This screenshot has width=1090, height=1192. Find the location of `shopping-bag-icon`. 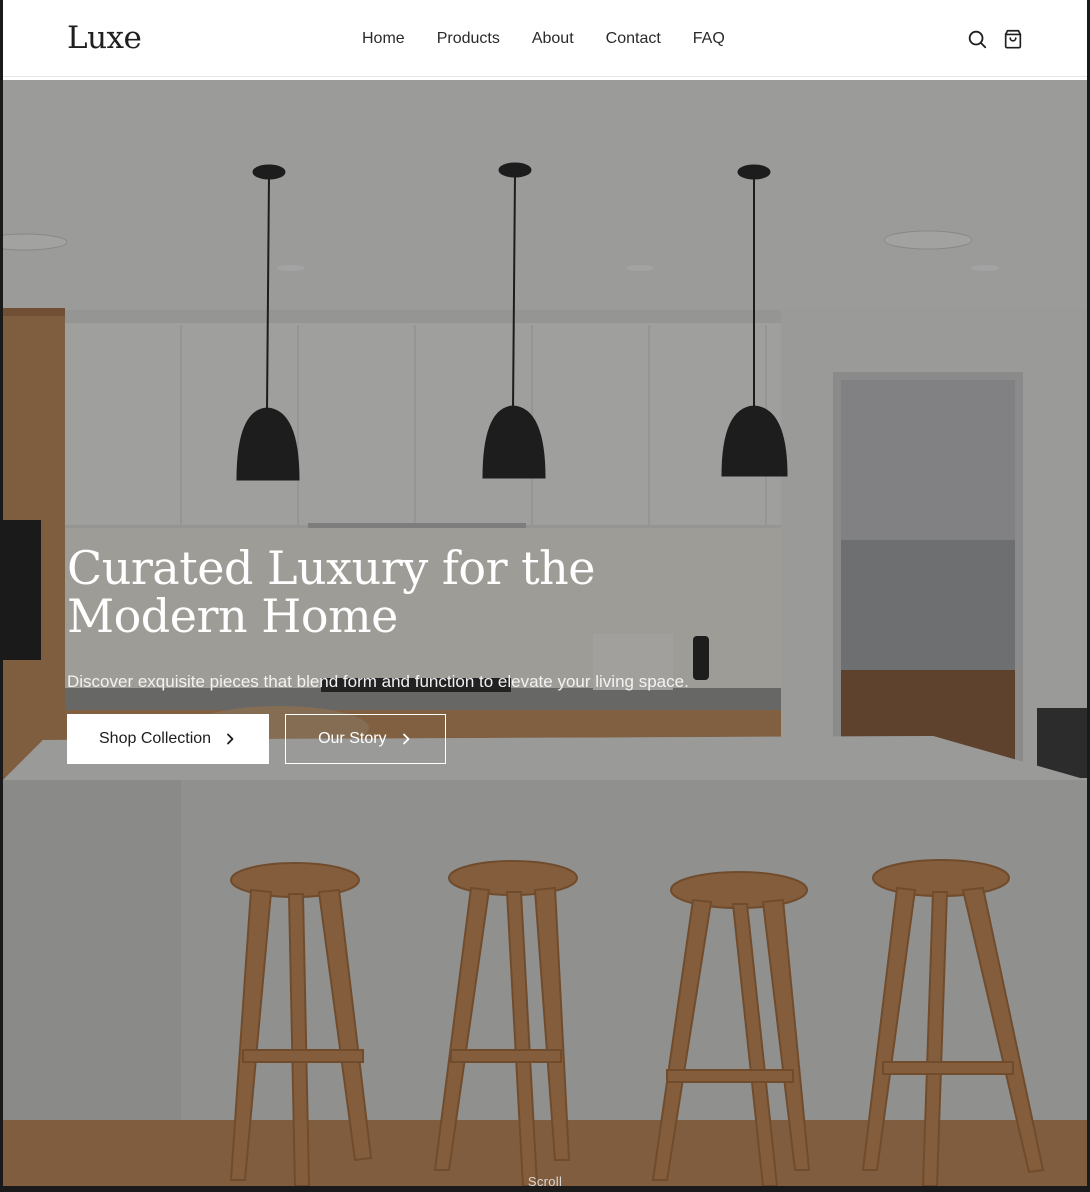

shopping-bag-icon is located at coordinates (1013, 39).